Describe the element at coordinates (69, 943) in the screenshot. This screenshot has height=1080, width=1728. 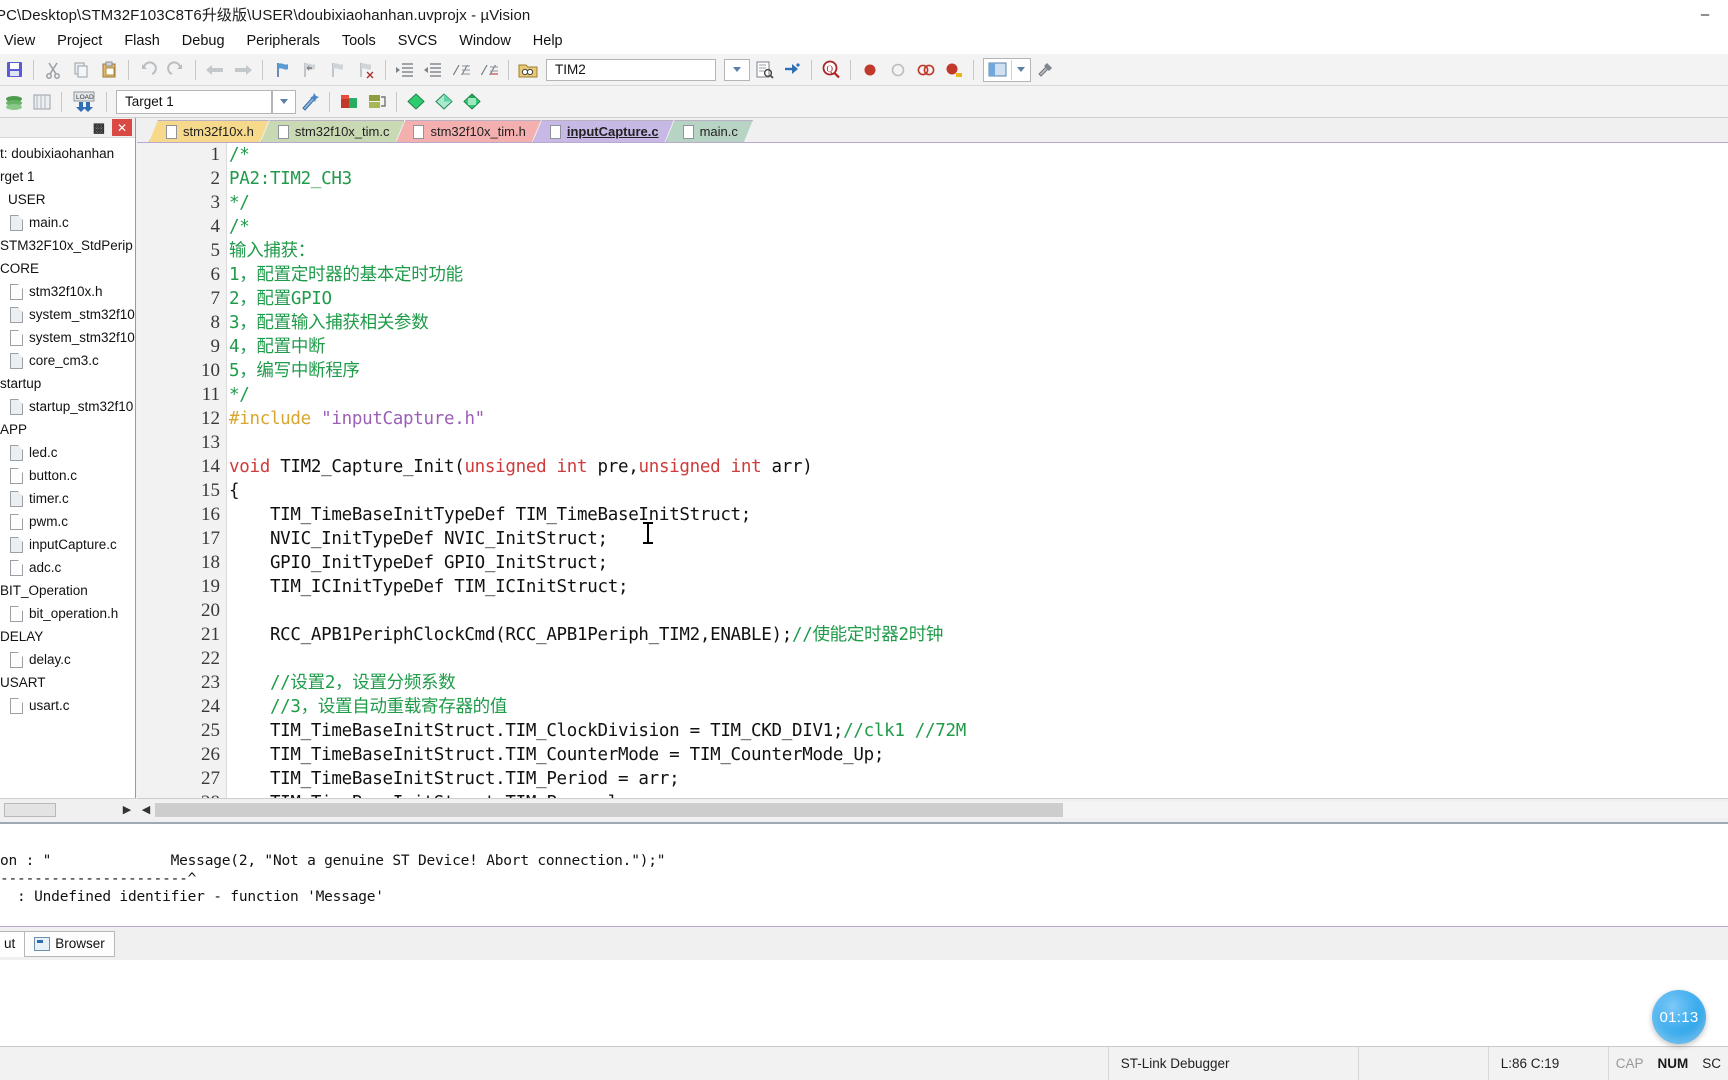
I see `tab-browser: Browser` at that location.